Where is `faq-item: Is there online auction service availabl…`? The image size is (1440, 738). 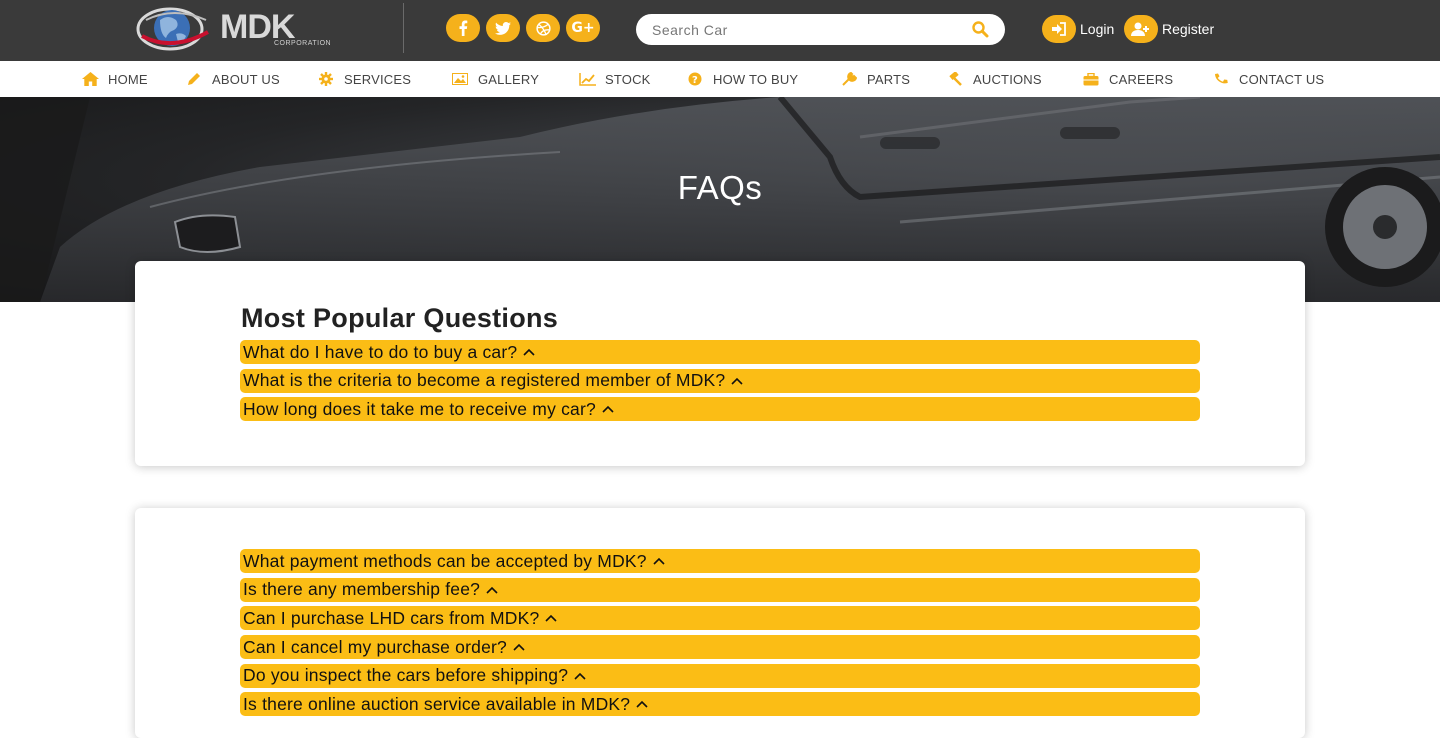
faq-item: Is there online auction service availabl… is located at coordinates (720, 704).